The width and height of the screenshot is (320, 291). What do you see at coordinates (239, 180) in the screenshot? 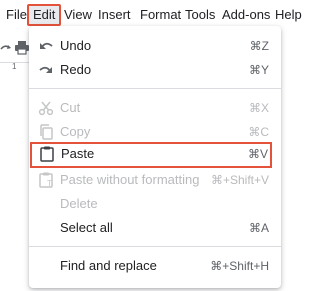
I see `paste-without-formatting-shortcut: ⌘+Shift+V` at bounding box center [239, 180].